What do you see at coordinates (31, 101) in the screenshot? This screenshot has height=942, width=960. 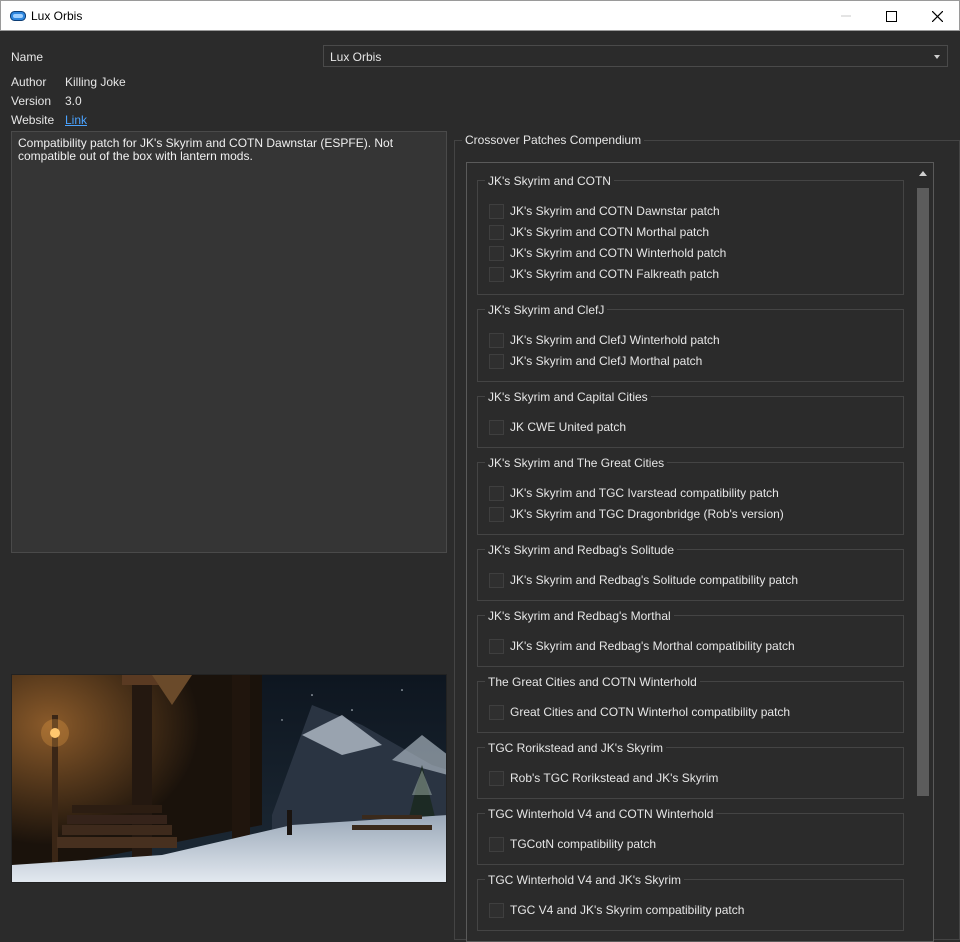 I see `version-label: Version` at bounding box center [31, 101].